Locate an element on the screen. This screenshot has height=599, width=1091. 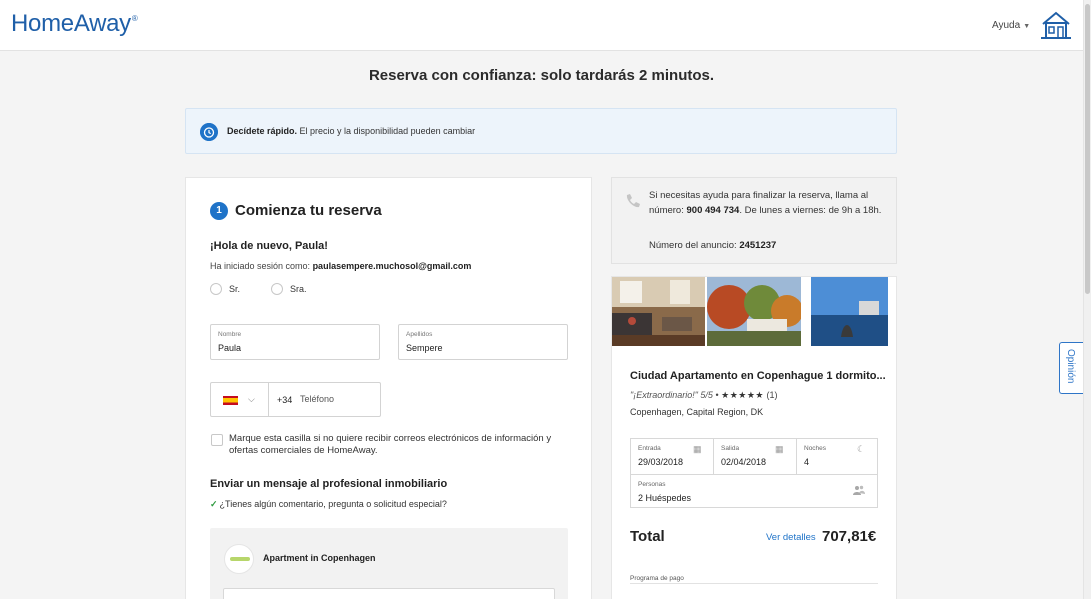
checkout-cell: Salida 02/04/2018 ▦ is located at coordinates (755, 456).